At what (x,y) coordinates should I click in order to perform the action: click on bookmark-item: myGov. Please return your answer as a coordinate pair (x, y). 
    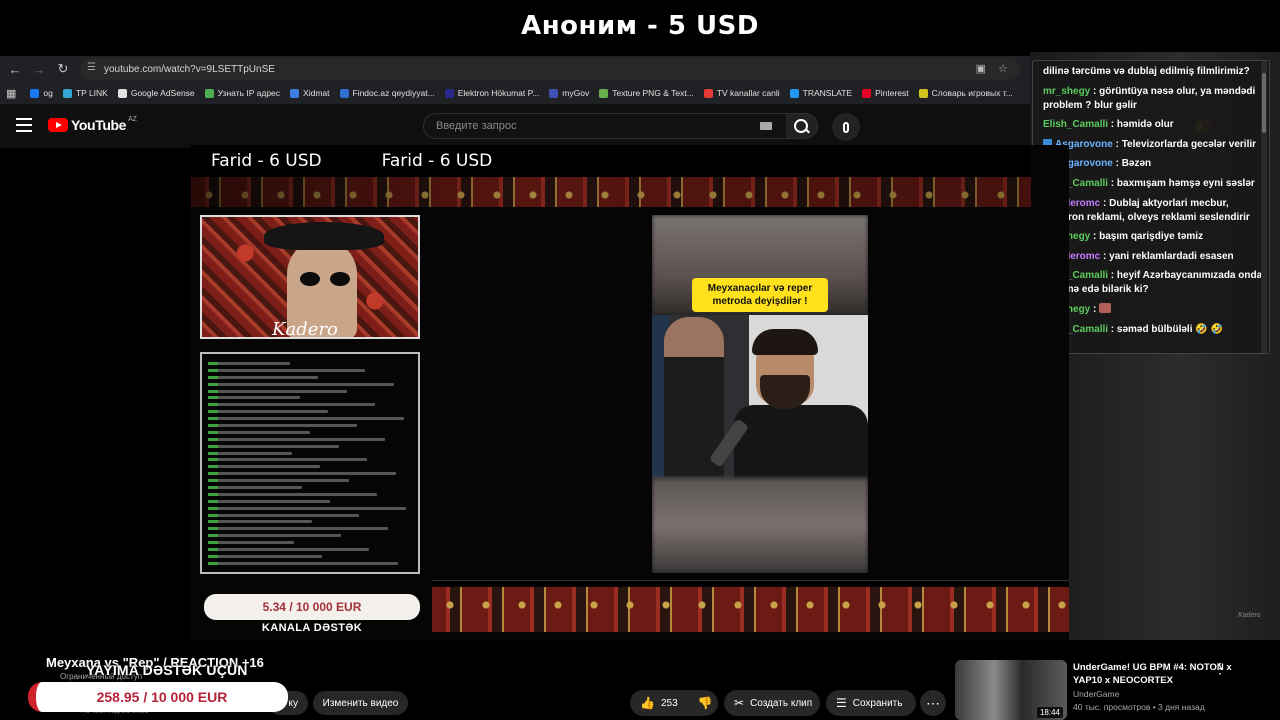
    Looking at the image, I should click on (569, 93).